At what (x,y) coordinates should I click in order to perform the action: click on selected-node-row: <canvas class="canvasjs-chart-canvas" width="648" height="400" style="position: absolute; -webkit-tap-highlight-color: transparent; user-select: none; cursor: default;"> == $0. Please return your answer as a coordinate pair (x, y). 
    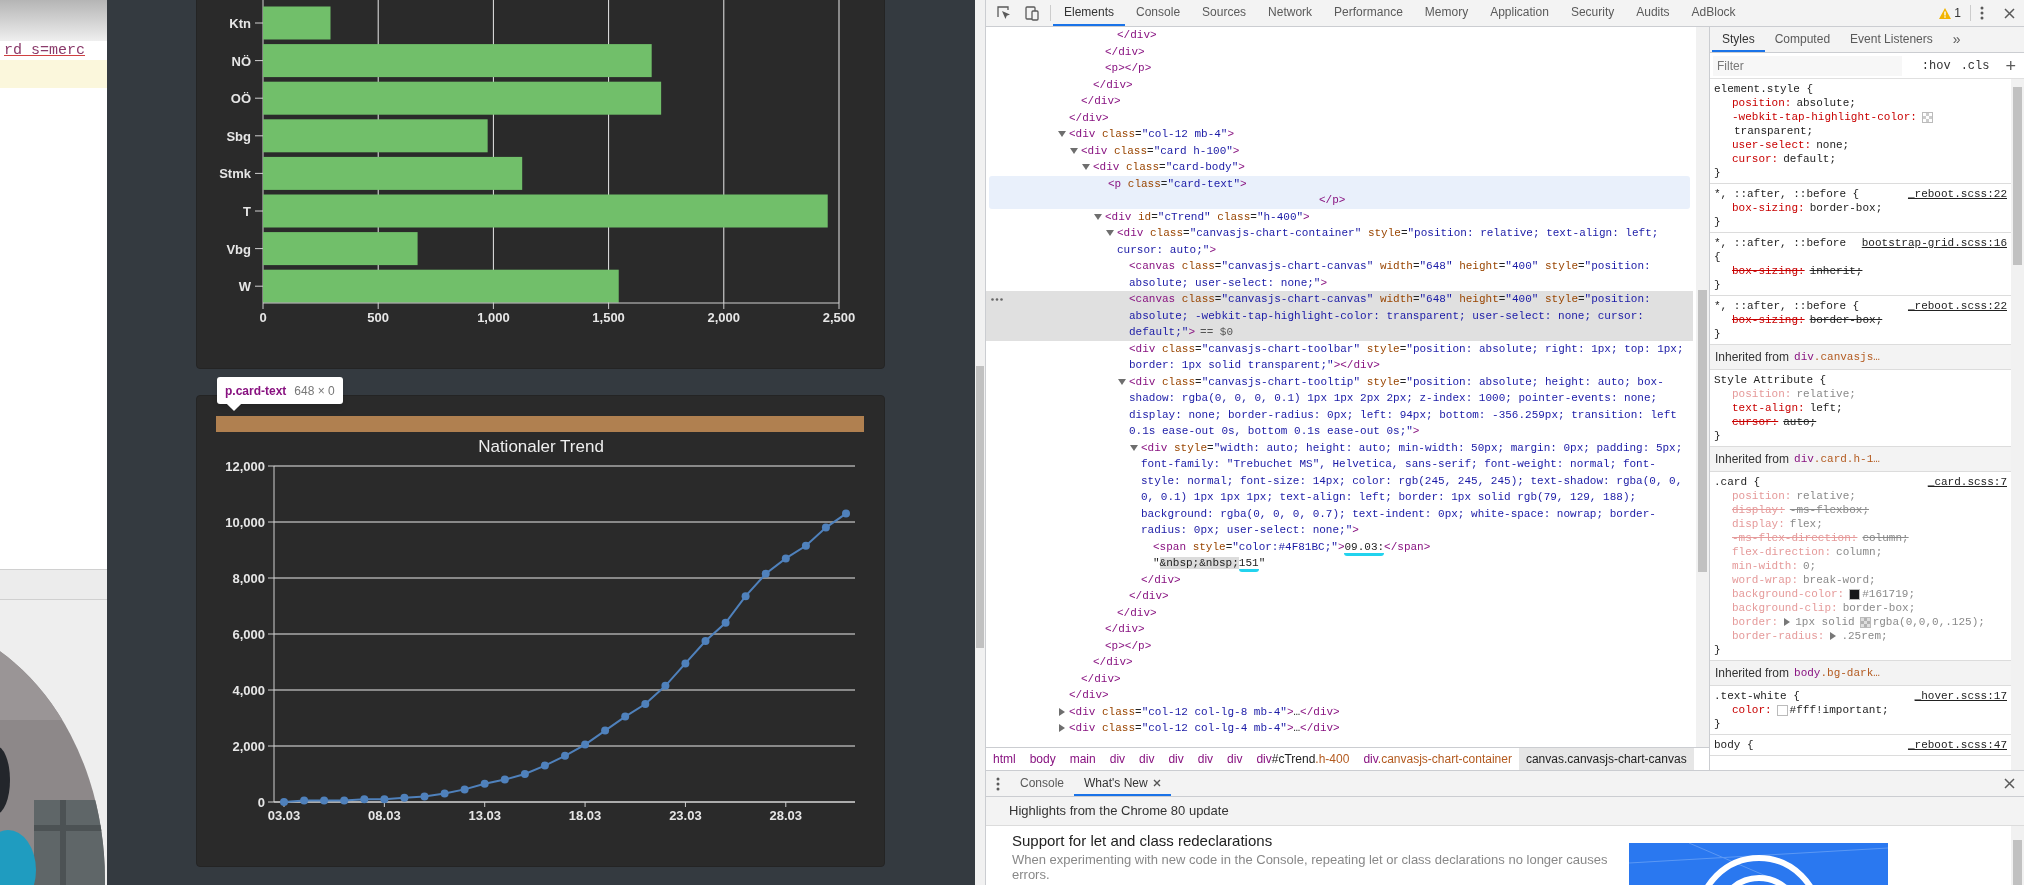
    Looking at the image, I should click on (1339, 316).